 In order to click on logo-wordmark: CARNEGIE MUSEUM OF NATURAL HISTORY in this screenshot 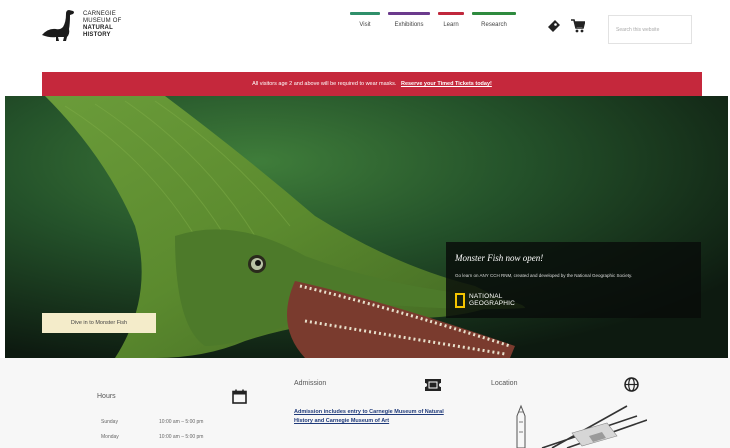, I will do `click(102, 25)`.